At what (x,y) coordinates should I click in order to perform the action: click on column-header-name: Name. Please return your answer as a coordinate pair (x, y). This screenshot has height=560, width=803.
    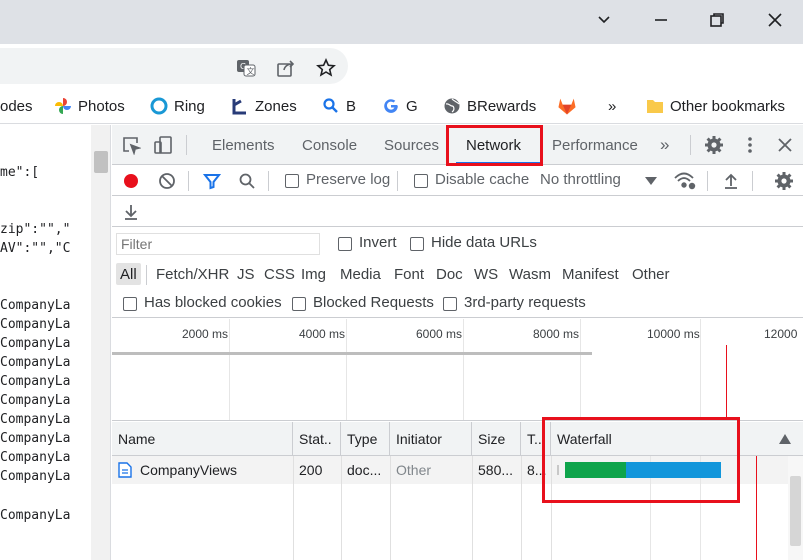
    Looking at the image, I should click on (202, 439).